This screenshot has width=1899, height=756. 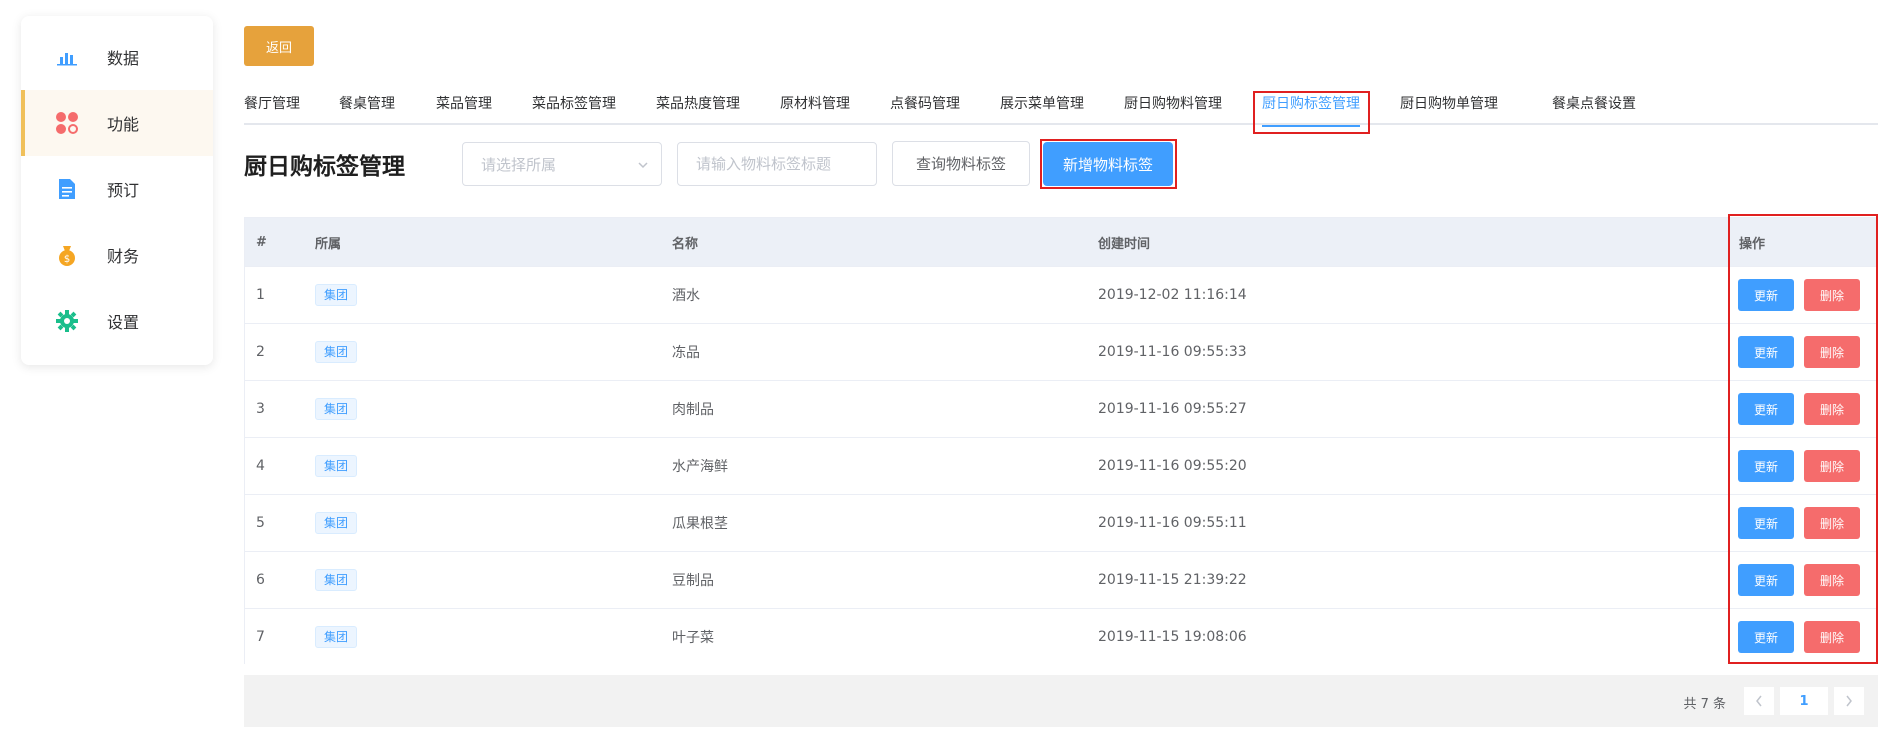 What do you see at coordinates (777, 164) in the screenshot?
I see `tag-title-input` at bounding box center [777, 164].